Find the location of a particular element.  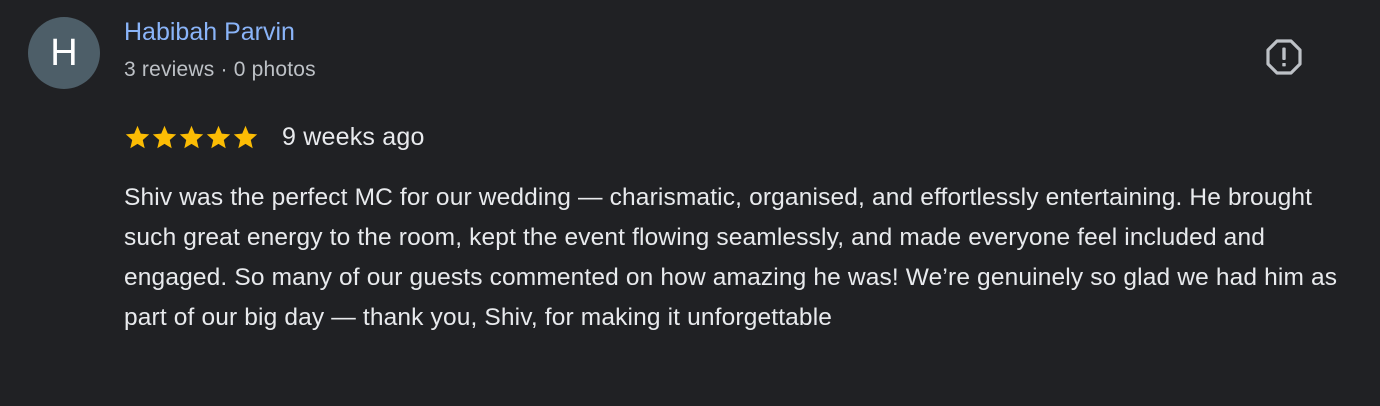

star-rating is located at coordinates (191, 137).